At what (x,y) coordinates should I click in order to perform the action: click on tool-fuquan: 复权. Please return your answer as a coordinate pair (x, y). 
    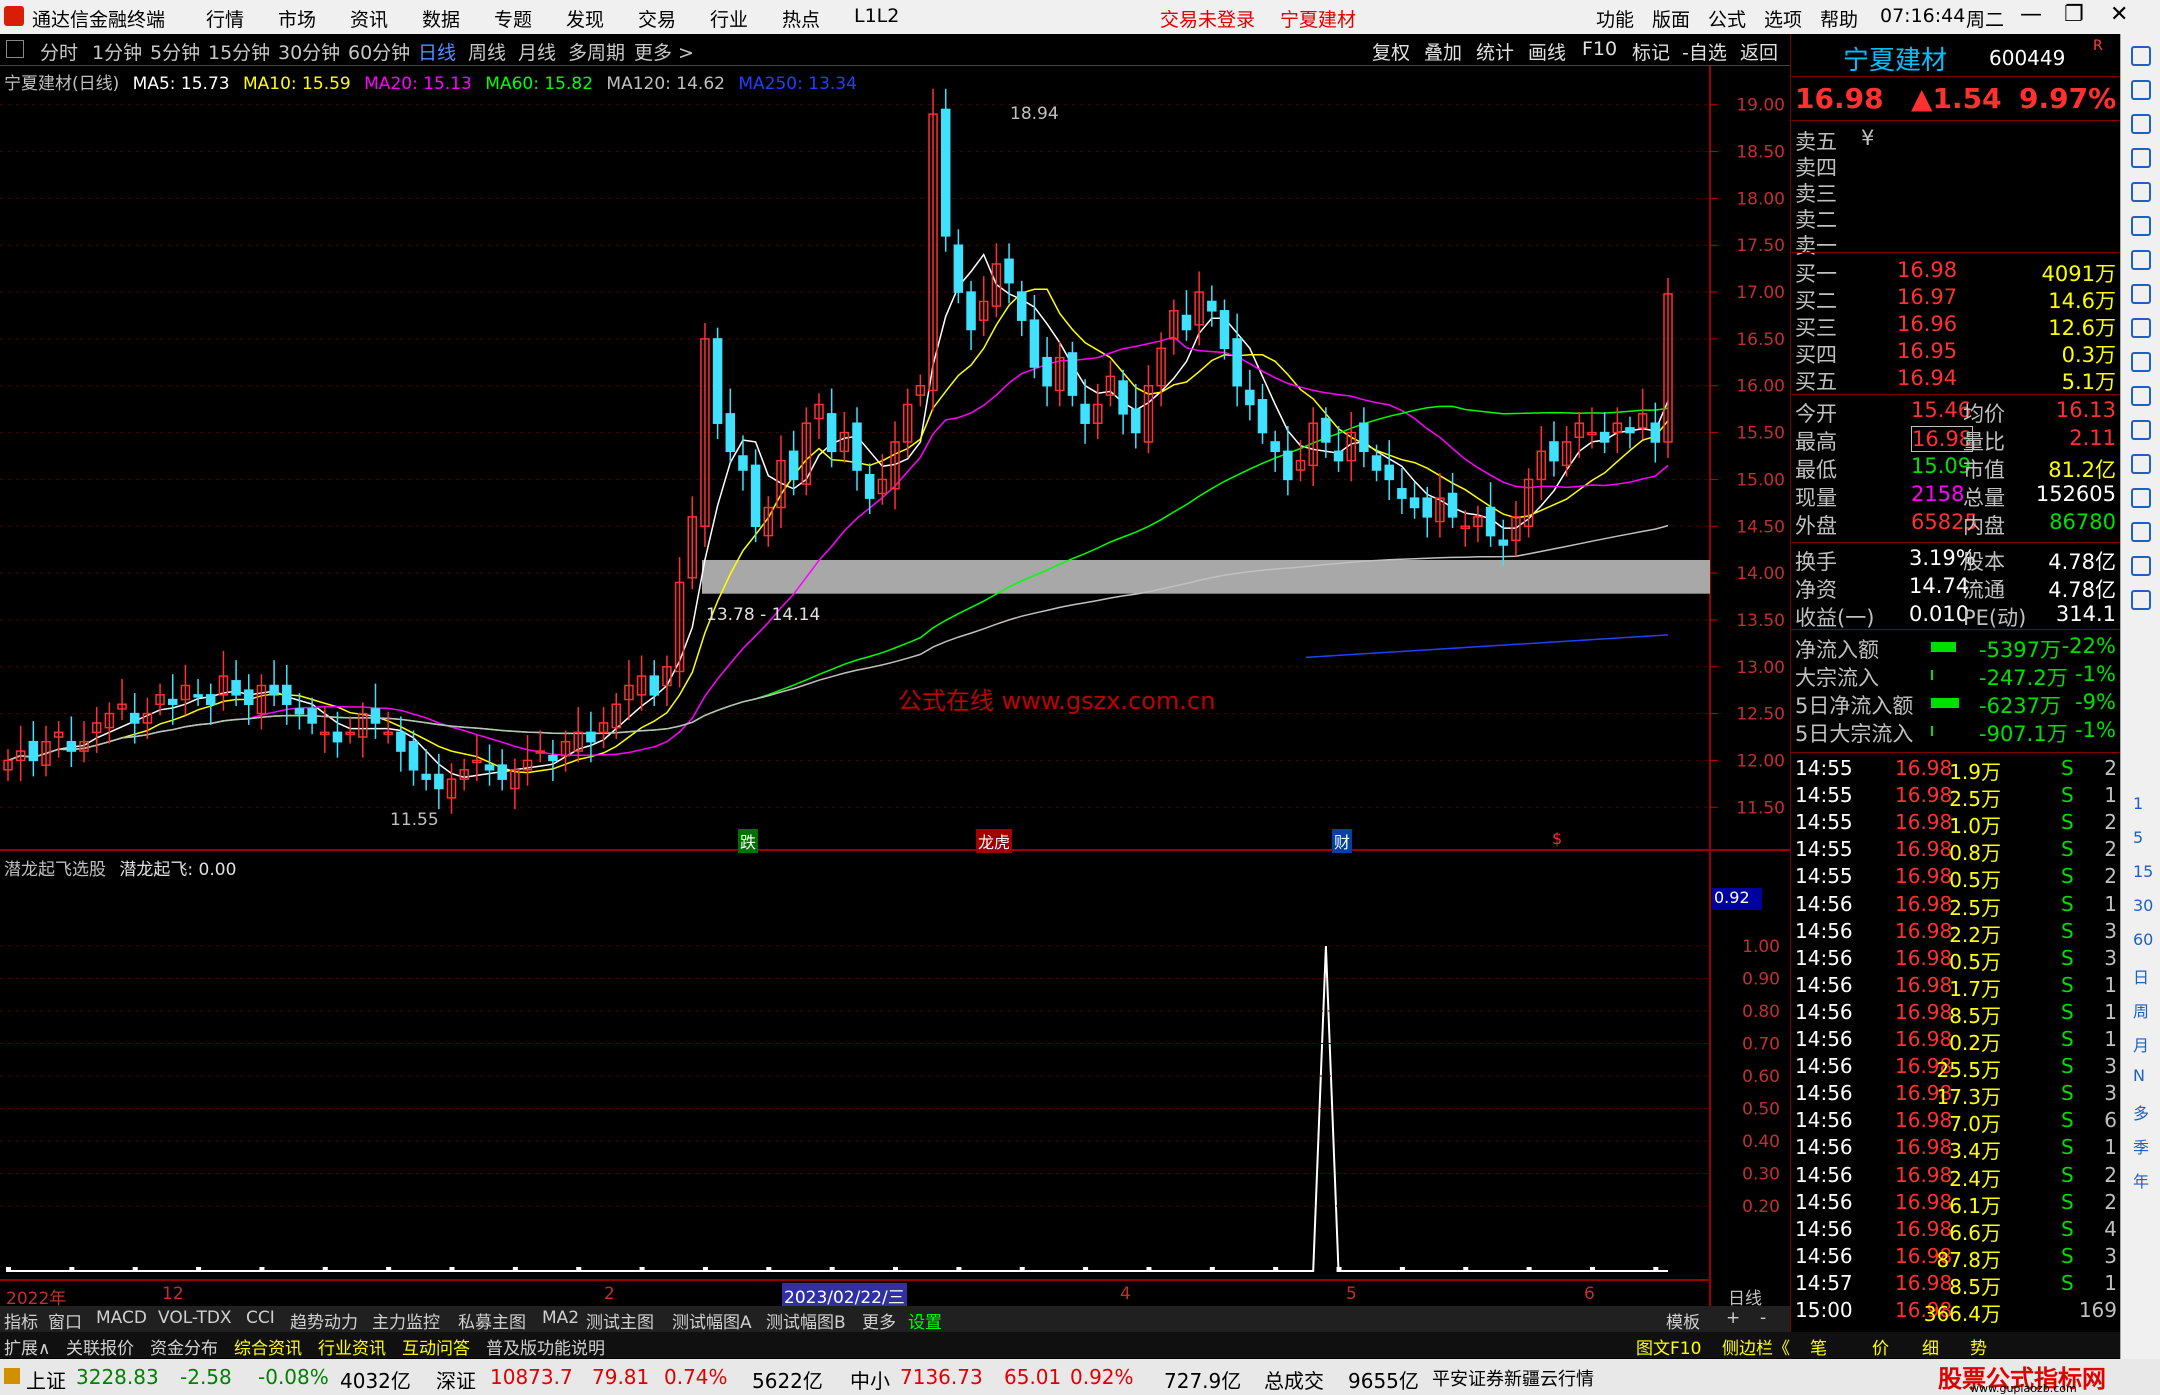
    Looking at the image, I should click on (1391, 51).